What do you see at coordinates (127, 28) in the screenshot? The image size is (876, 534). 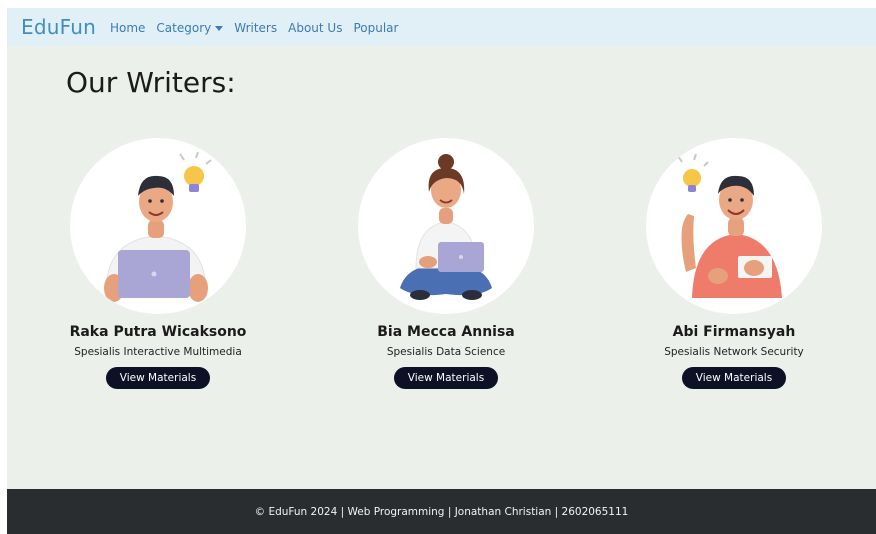 I see `nav-home: Home` at bounding box center [127, 28].